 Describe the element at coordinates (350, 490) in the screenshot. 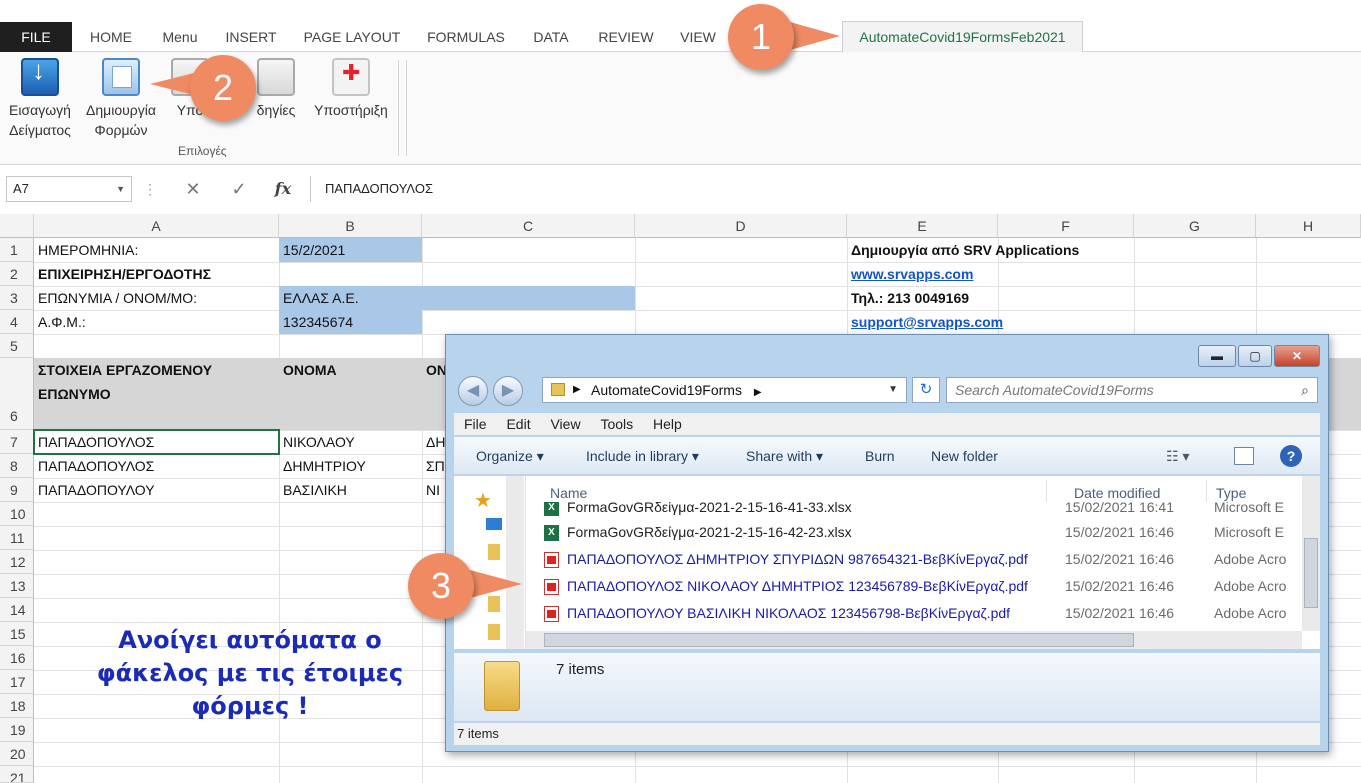

I see `cell-b9: ΒΑΣΙΛΙΚΗ` at that location.